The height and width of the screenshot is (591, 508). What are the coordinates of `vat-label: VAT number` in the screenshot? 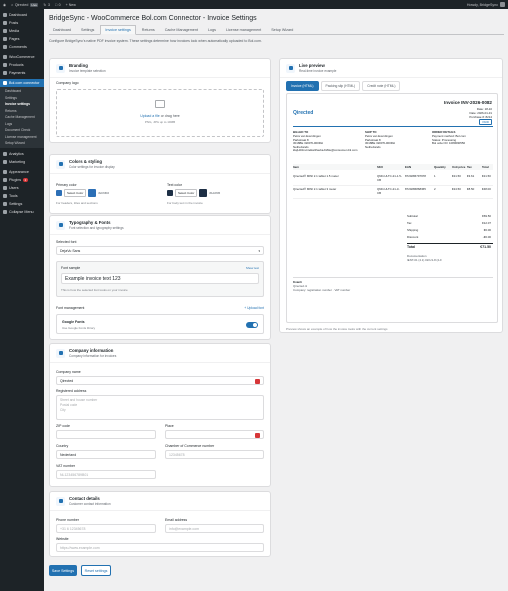 It's located at (66, 466).